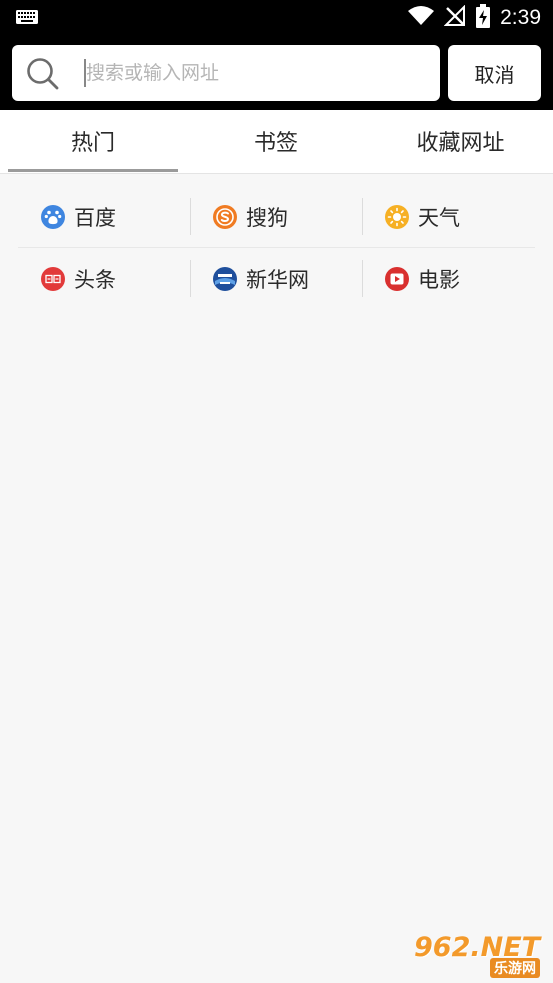  What do you see at coordinates (460, 141) in the screenshot?
I see `tab-saved-urls: 收藏网址` at bounding box center [460, 141].